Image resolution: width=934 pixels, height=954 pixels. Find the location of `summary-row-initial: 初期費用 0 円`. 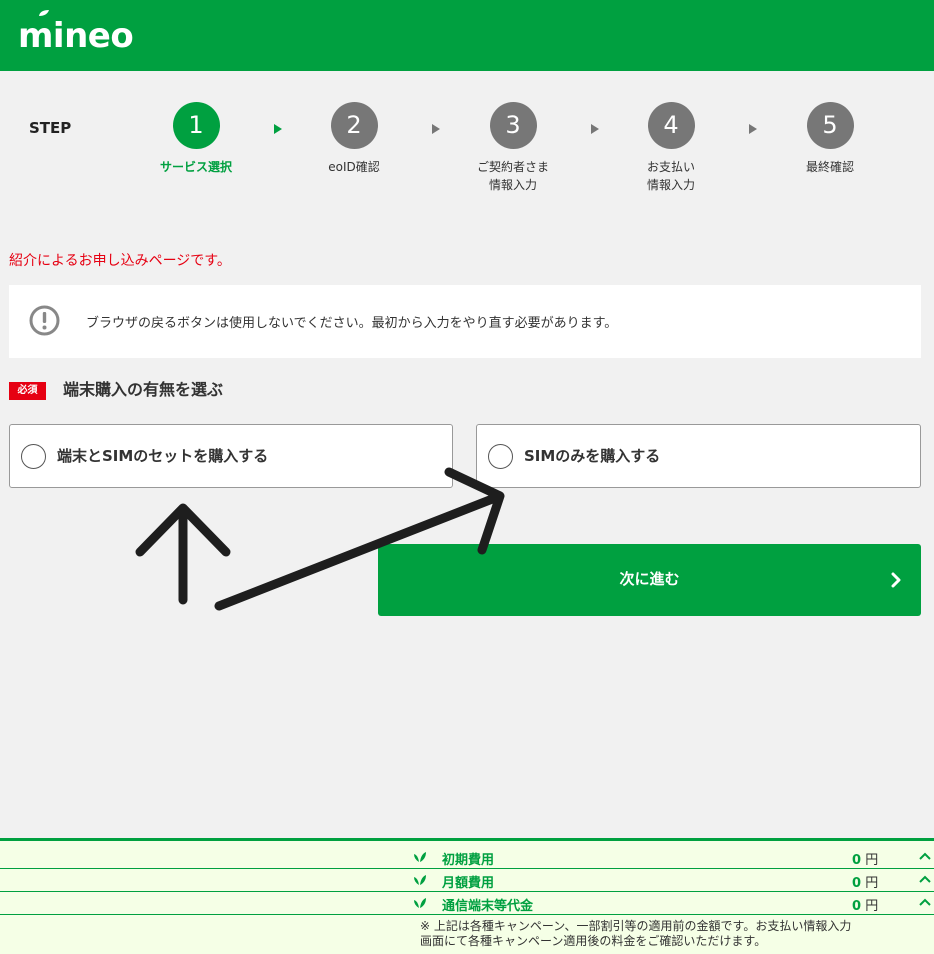

summary-row-initial: 初期費用 0 円 is located at coordinates (467, 857).